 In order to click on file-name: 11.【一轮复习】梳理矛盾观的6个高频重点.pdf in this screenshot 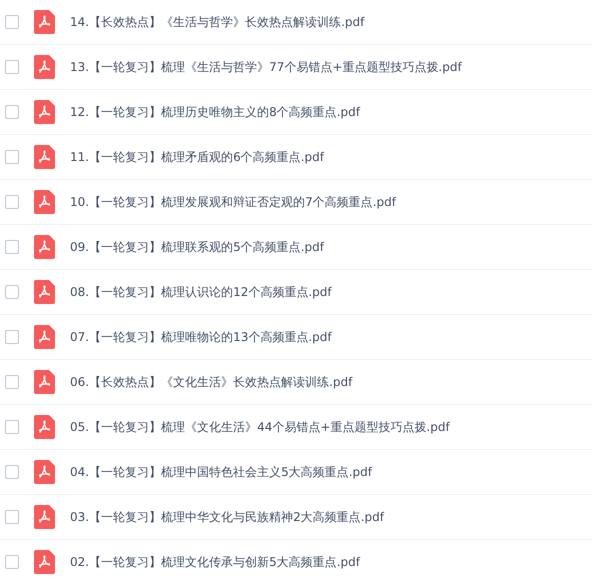, I will do `click(197, 157)`.